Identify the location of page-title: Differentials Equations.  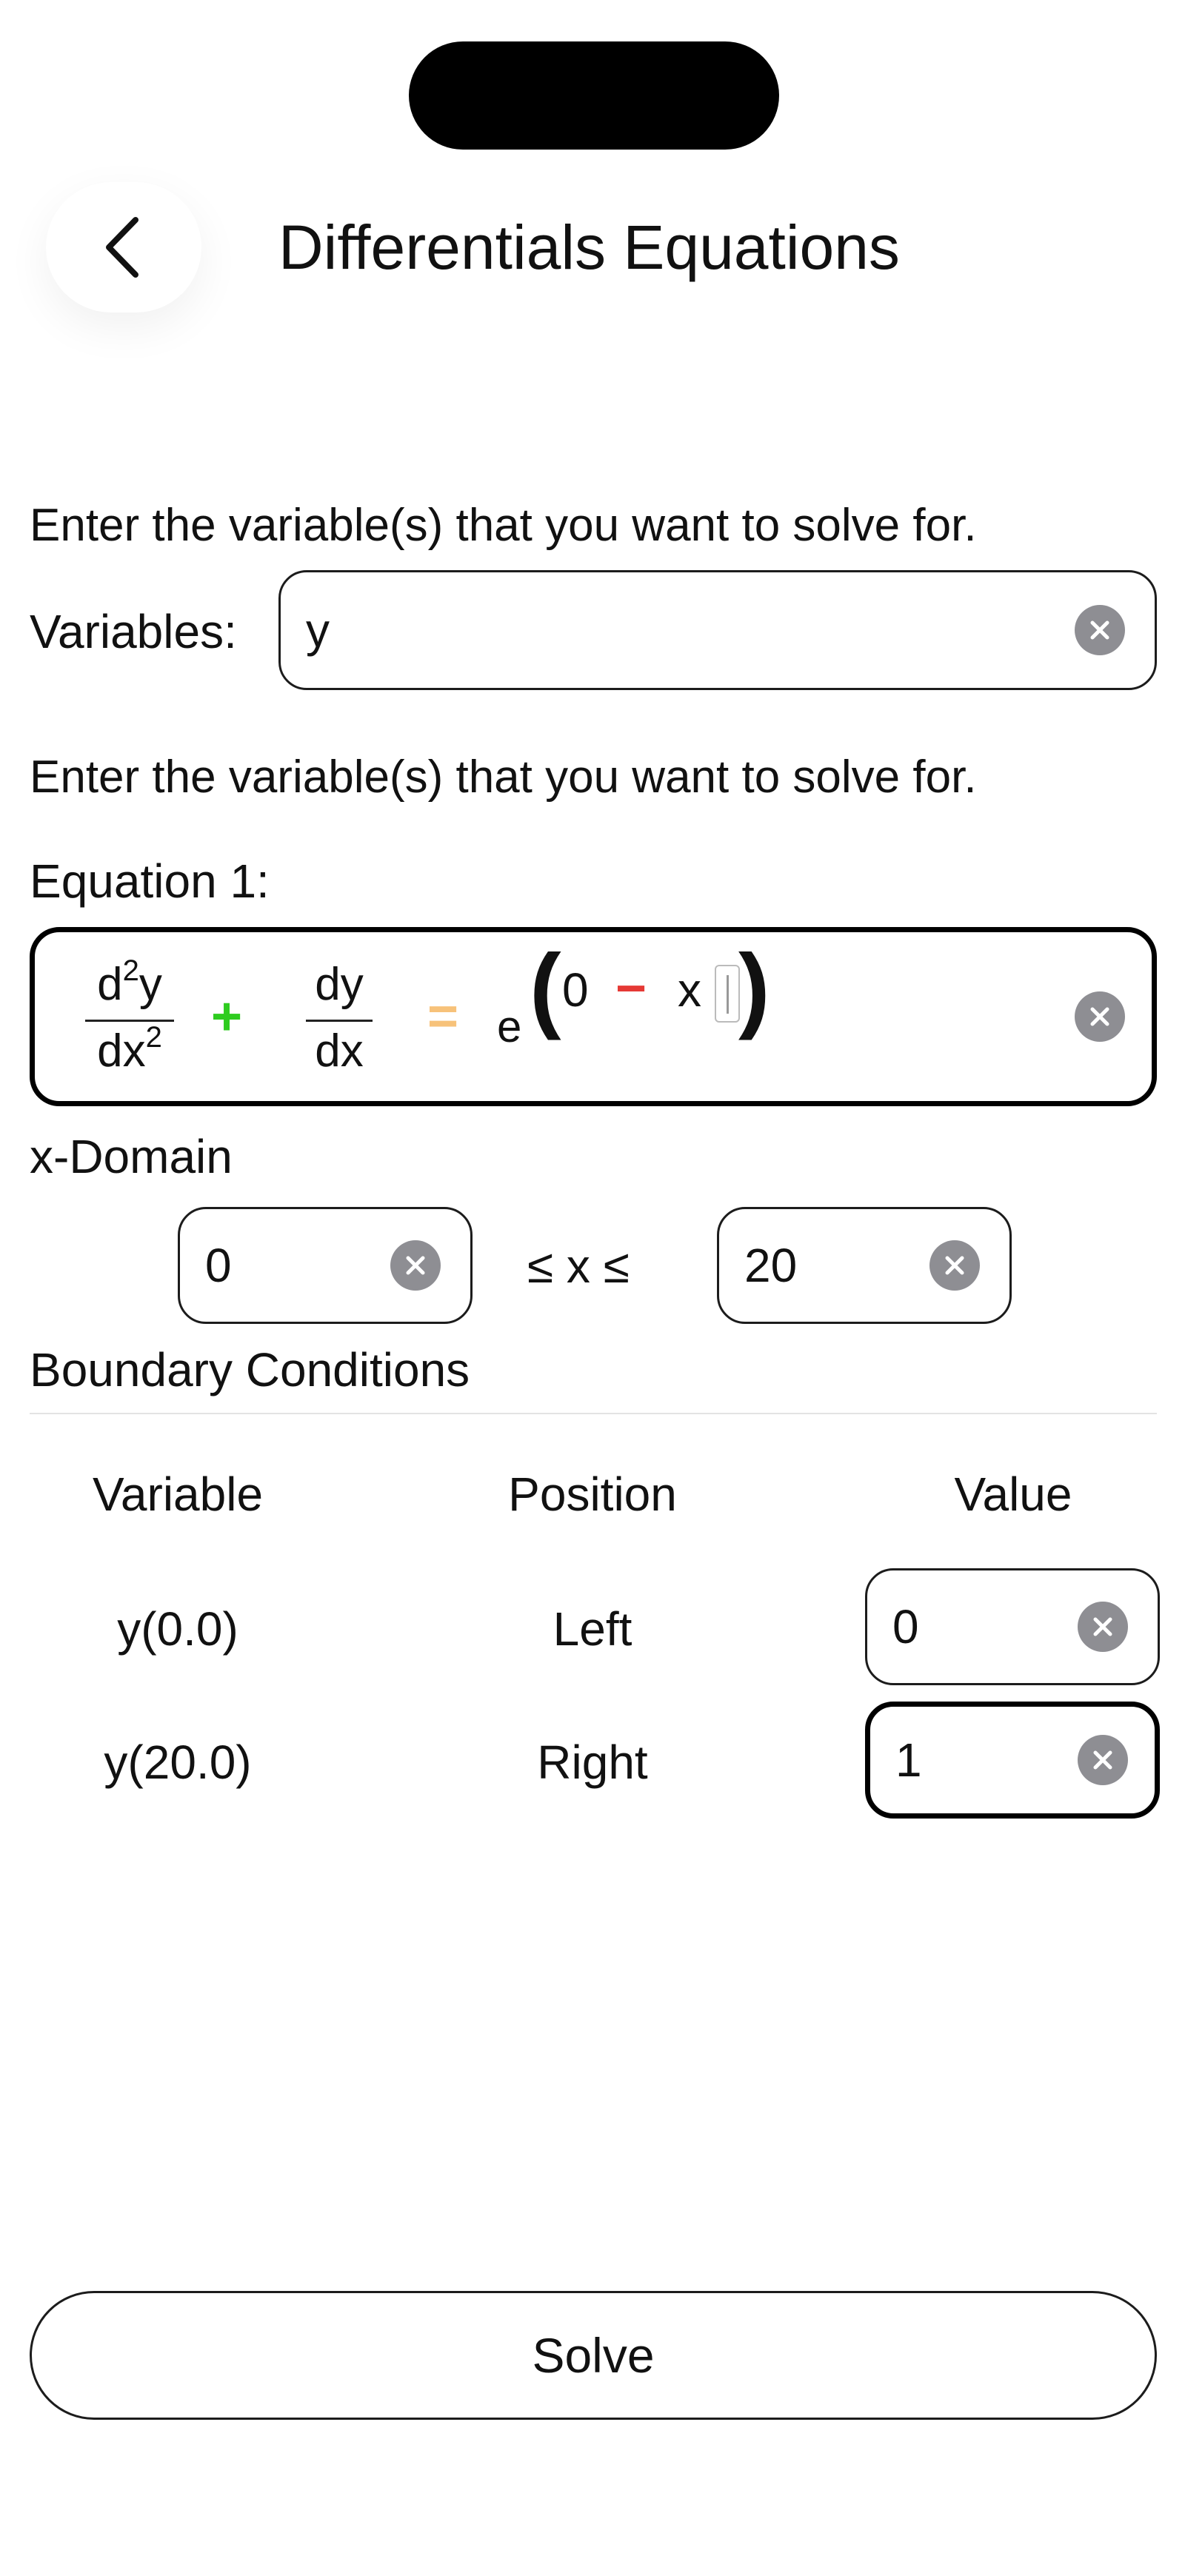
(589, 247).